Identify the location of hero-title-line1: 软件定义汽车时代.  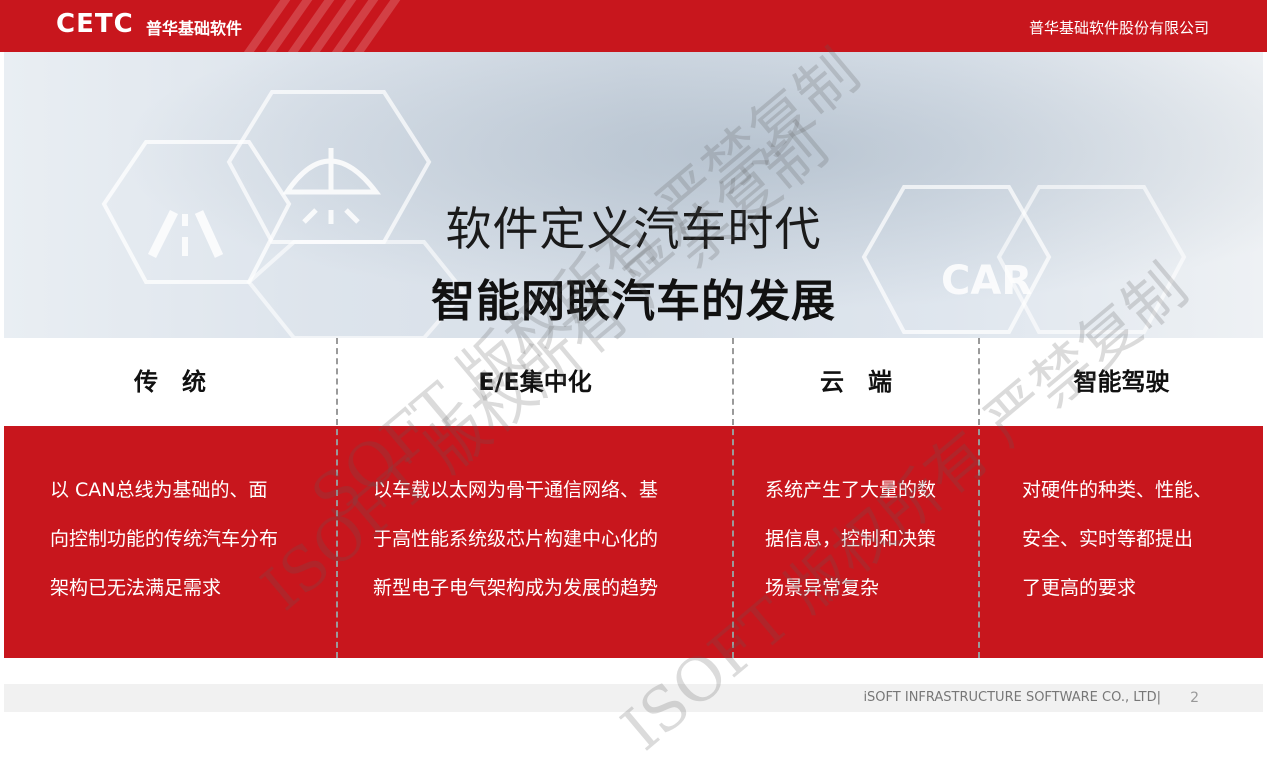
(633, 229).